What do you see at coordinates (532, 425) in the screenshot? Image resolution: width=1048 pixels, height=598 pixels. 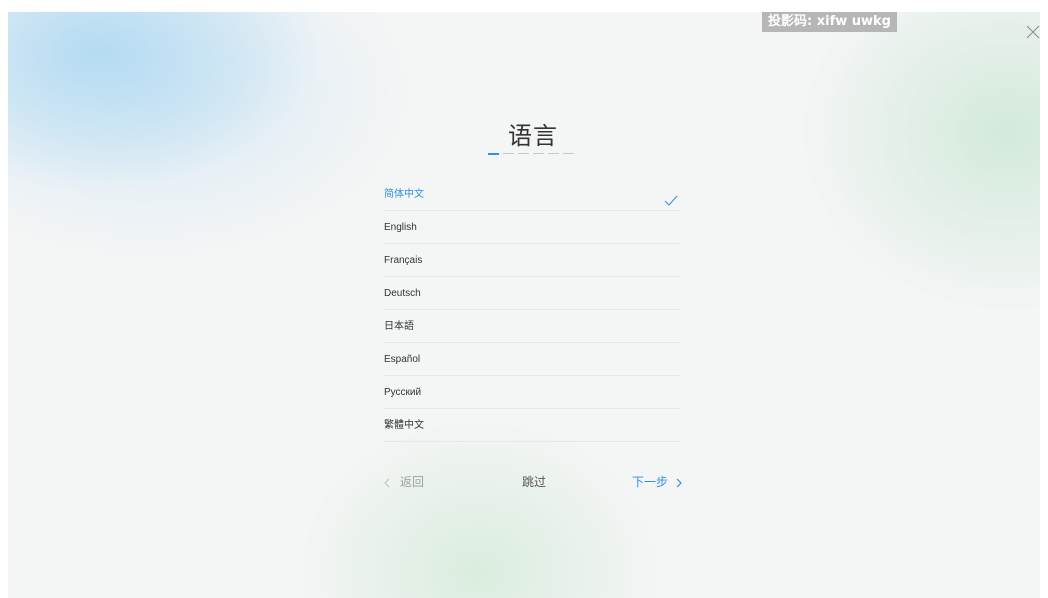 I see `language-item-traditional-chinese: 繁體中文` at bounding box center [532, 425].